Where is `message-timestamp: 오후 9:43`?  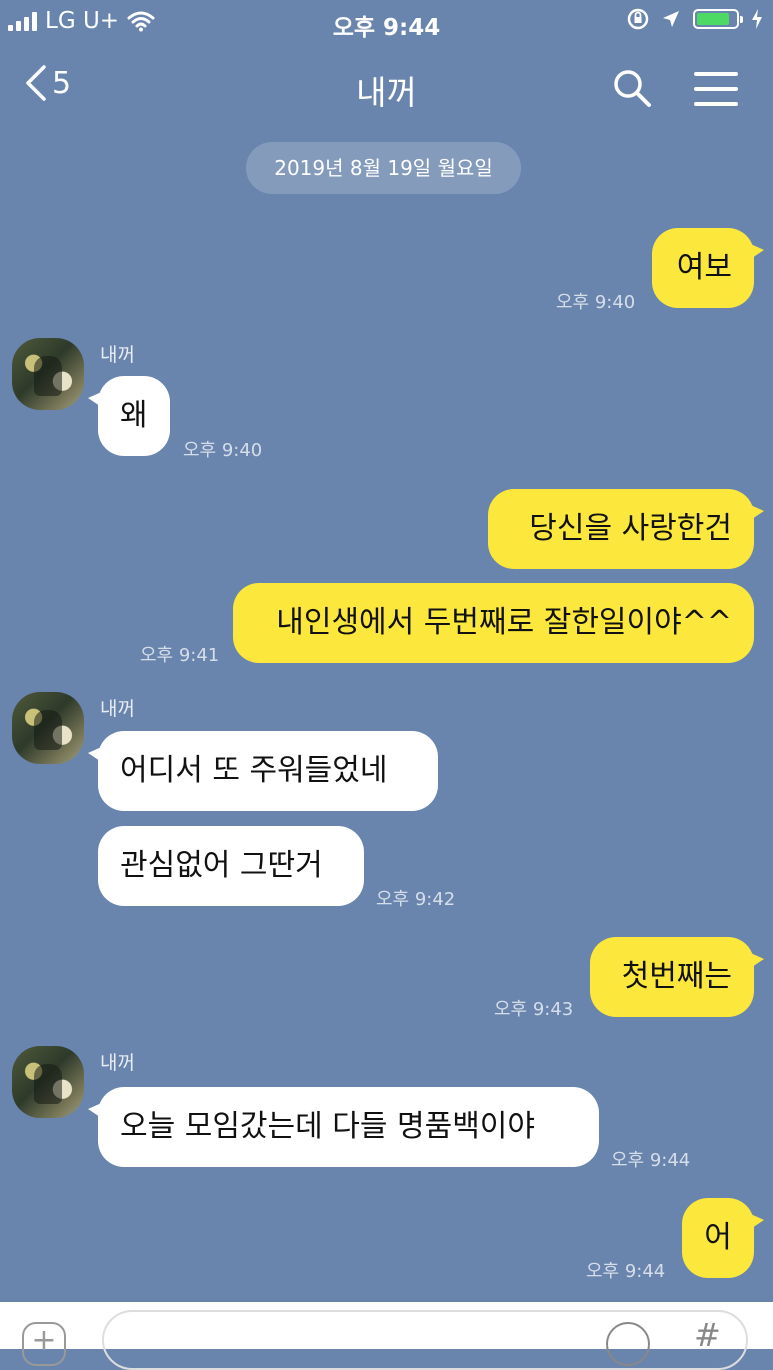 message-timestamp: 오후 9:43 is located at coordinates (534, 1009).